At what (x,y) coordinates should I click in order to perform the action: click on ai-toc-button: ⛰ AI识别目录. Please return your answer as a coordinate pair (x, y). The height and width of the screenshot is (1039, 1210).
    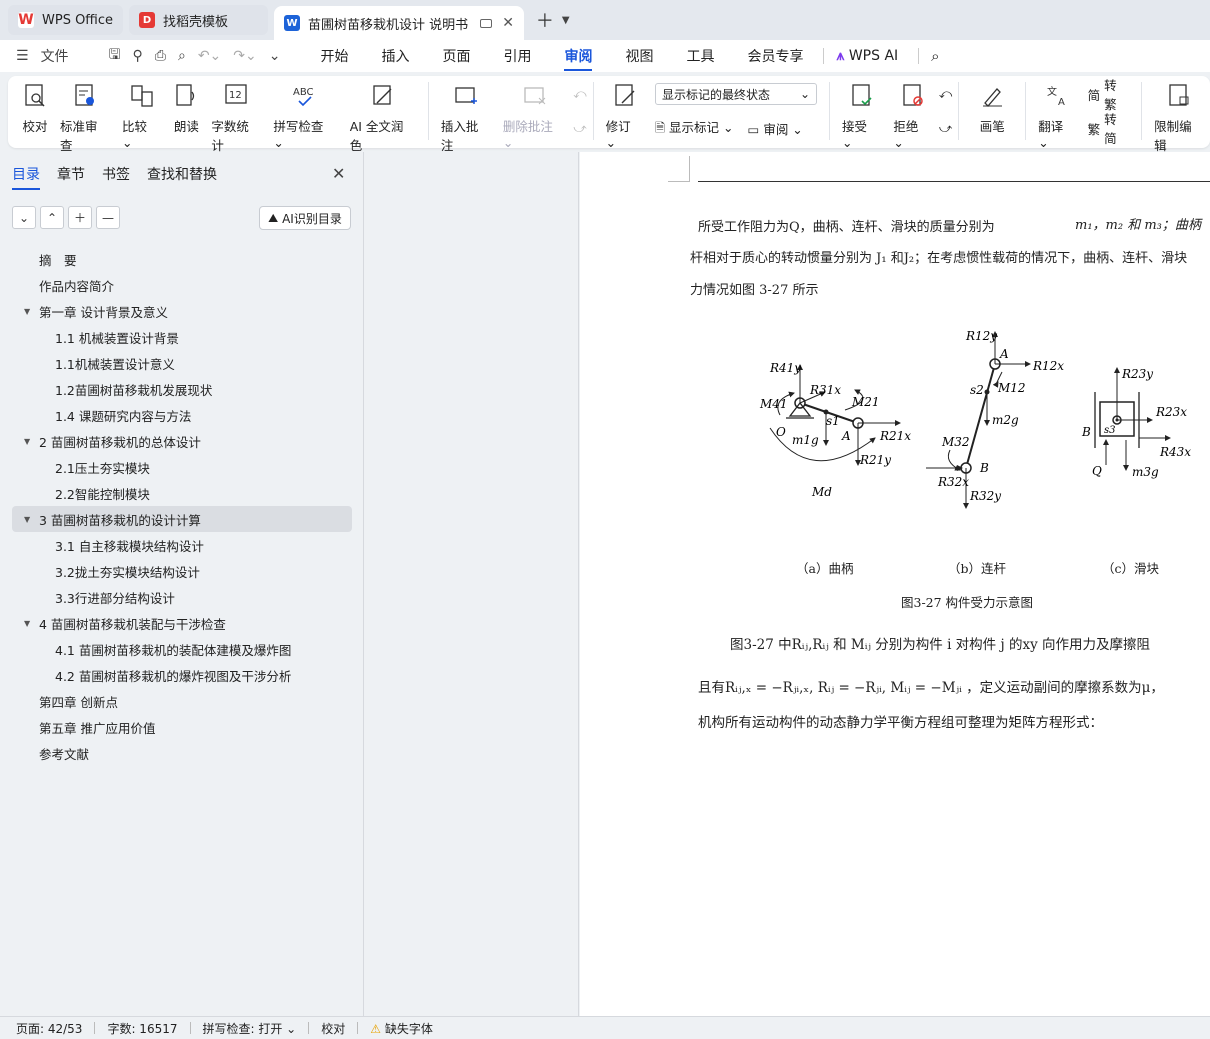
    Looking at the image, I should click on (305, 218).